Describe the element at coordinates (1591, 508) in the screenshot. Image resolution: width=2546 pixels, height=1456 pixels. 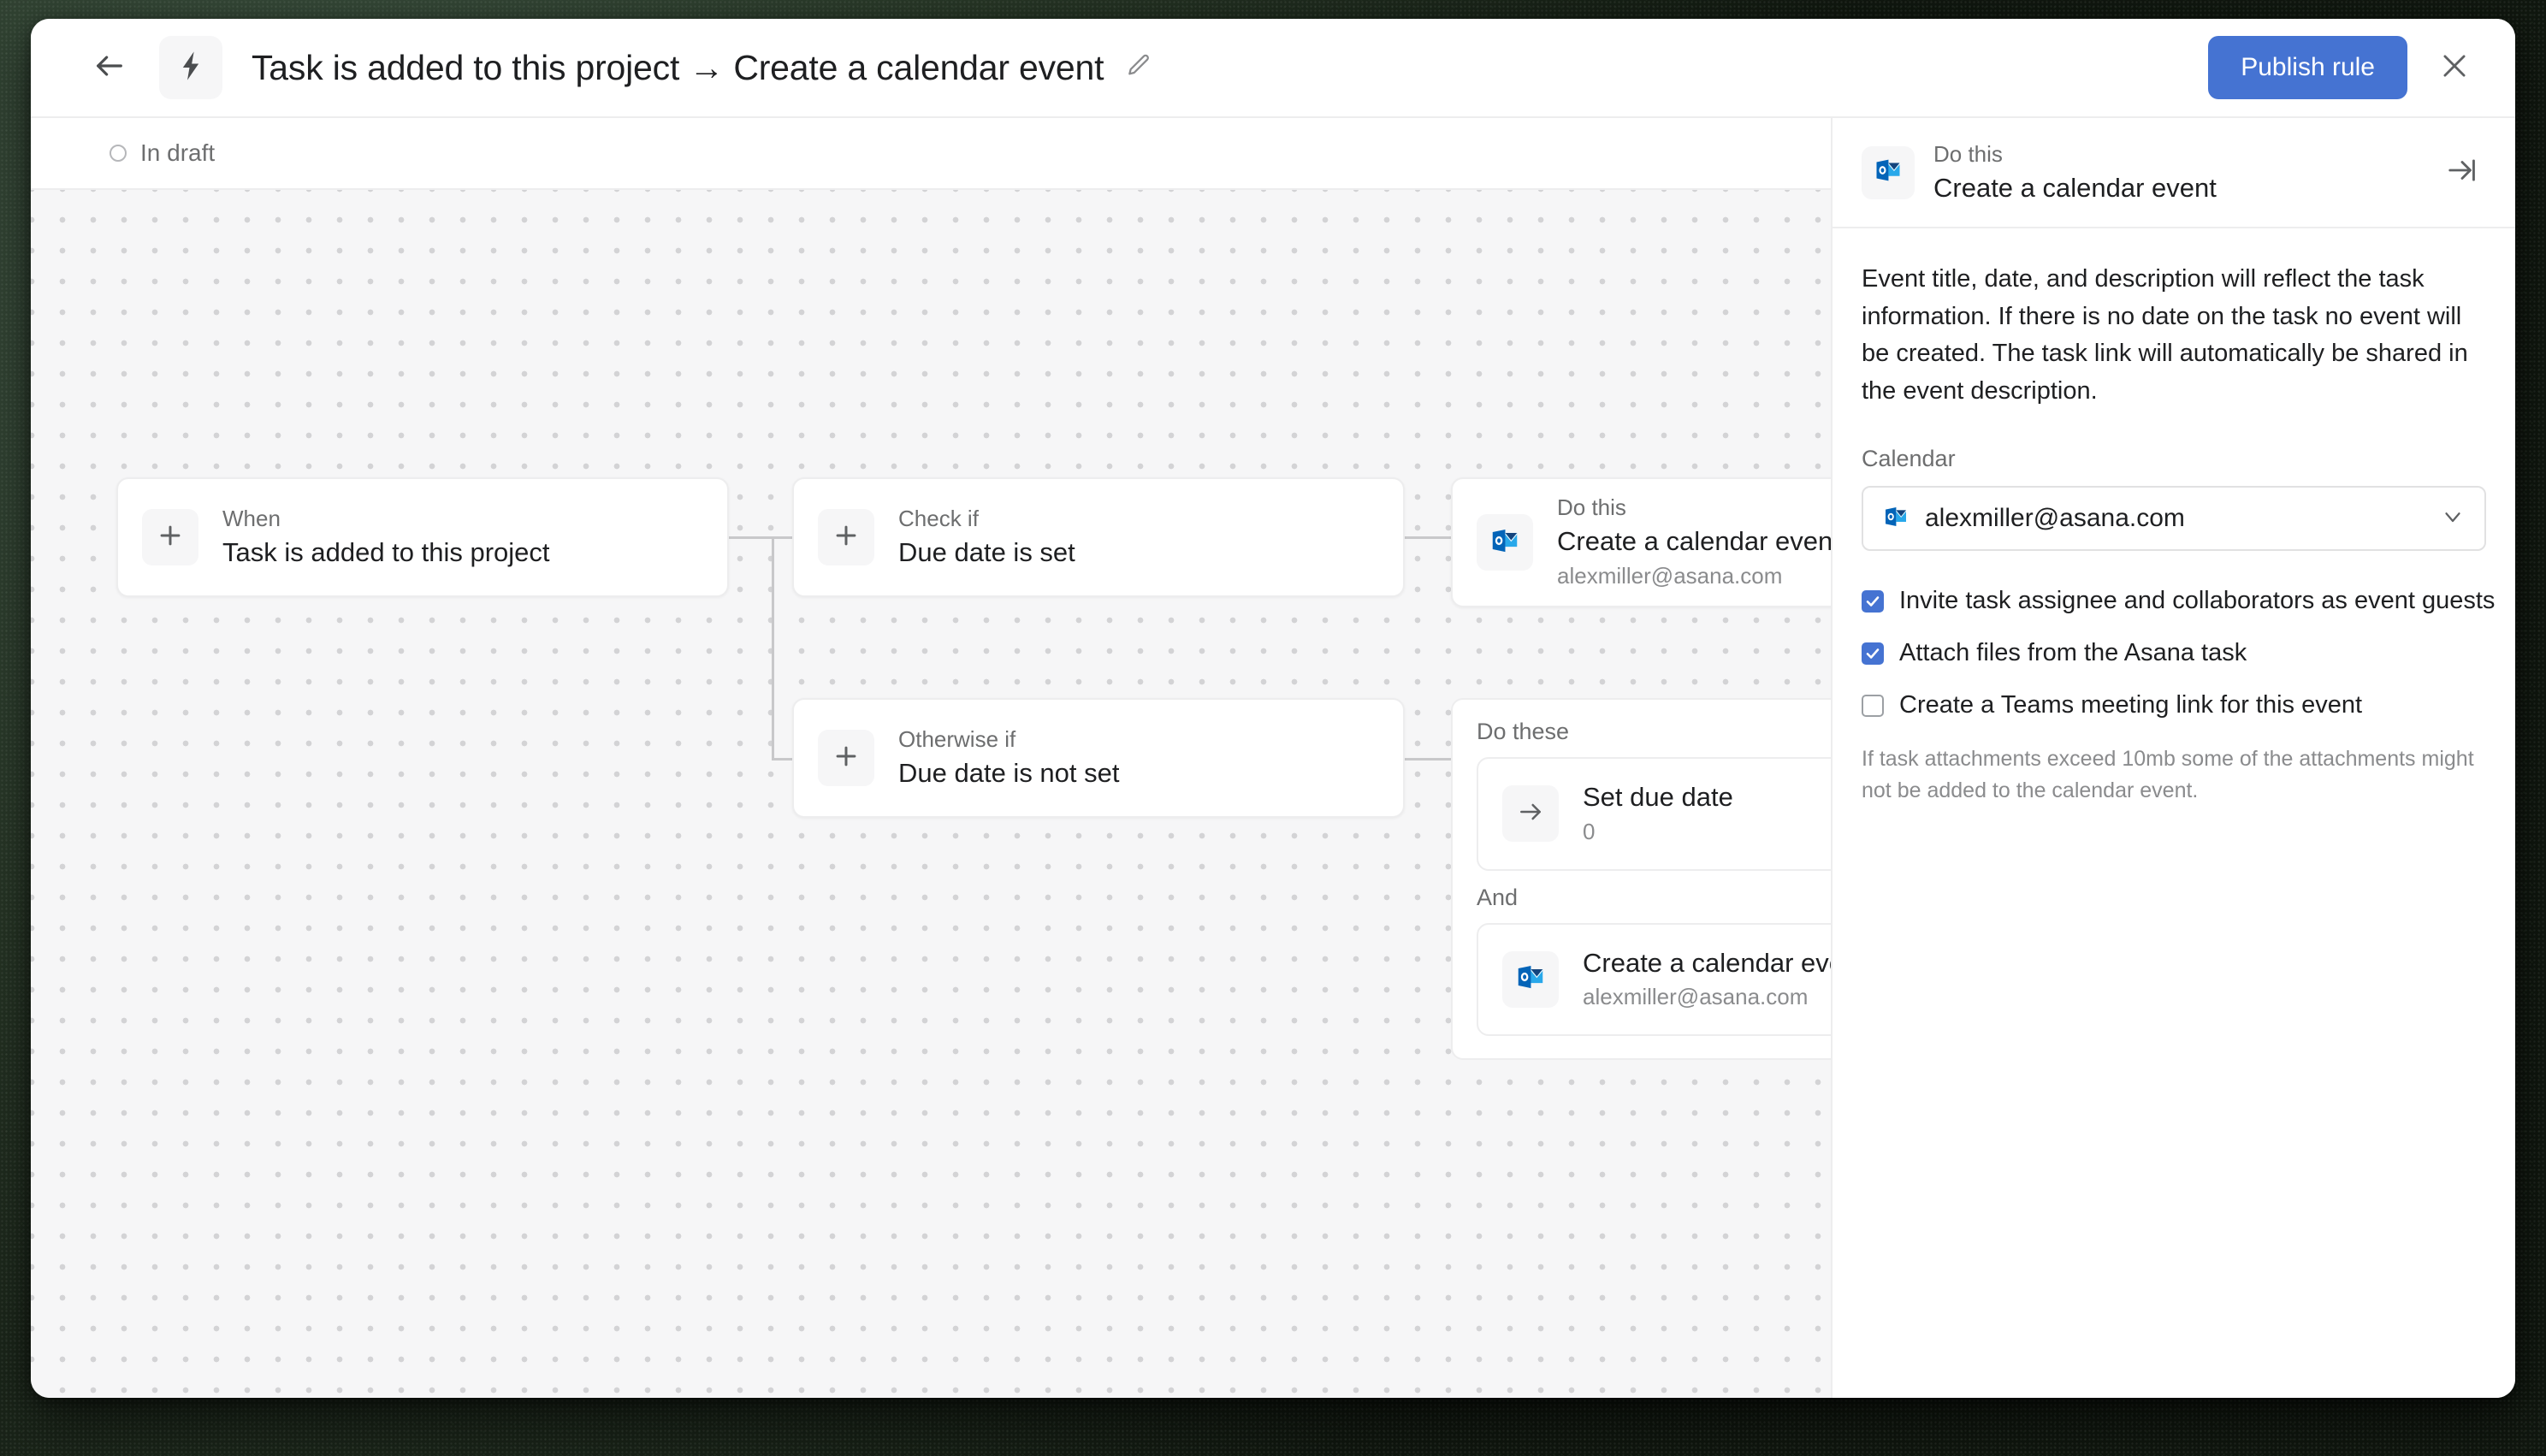
I see `action-kicker: Do this` at that location.